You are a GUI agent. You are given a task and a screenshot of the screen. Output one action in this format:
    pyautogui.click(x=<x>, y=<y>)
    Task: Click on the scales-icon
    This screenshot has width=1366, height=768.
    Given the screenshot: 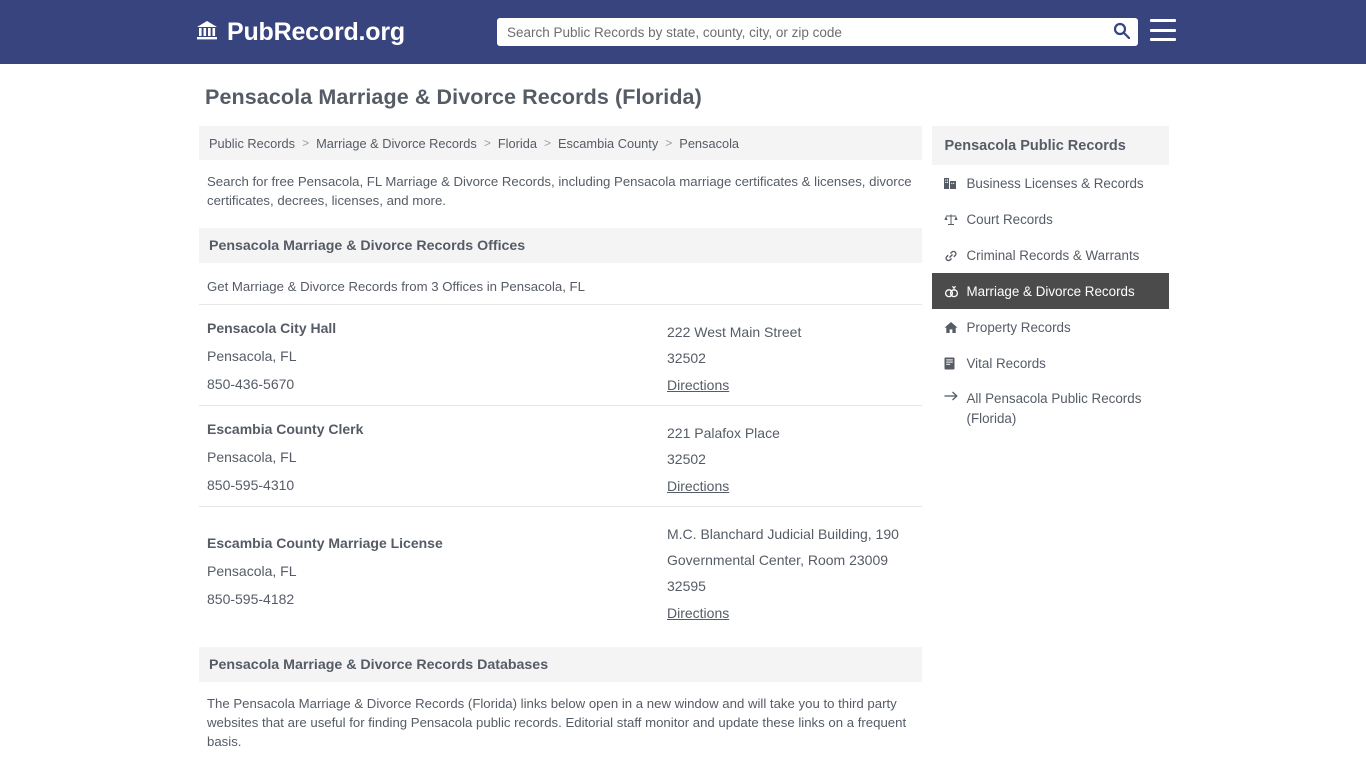 What is the action you would take?
    pyautogui.click(x=955, y=219)
    